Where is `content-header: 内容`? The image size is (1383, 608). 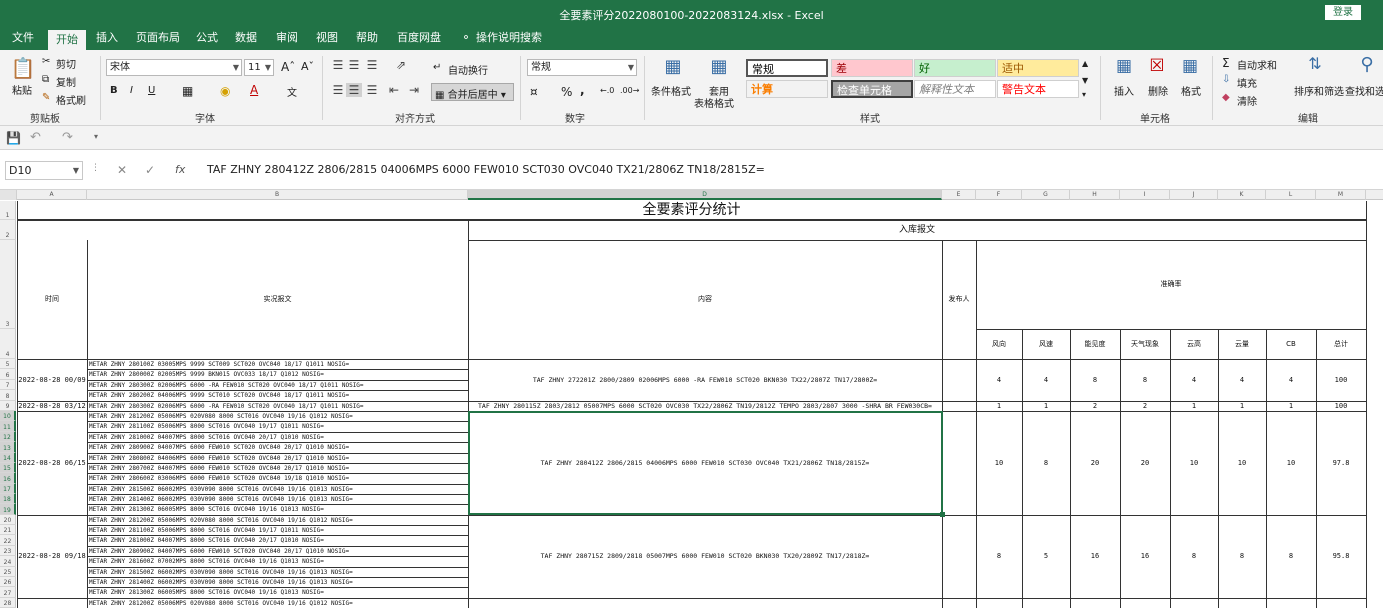 content-header: 内容 is located at coordinates (705, 299).